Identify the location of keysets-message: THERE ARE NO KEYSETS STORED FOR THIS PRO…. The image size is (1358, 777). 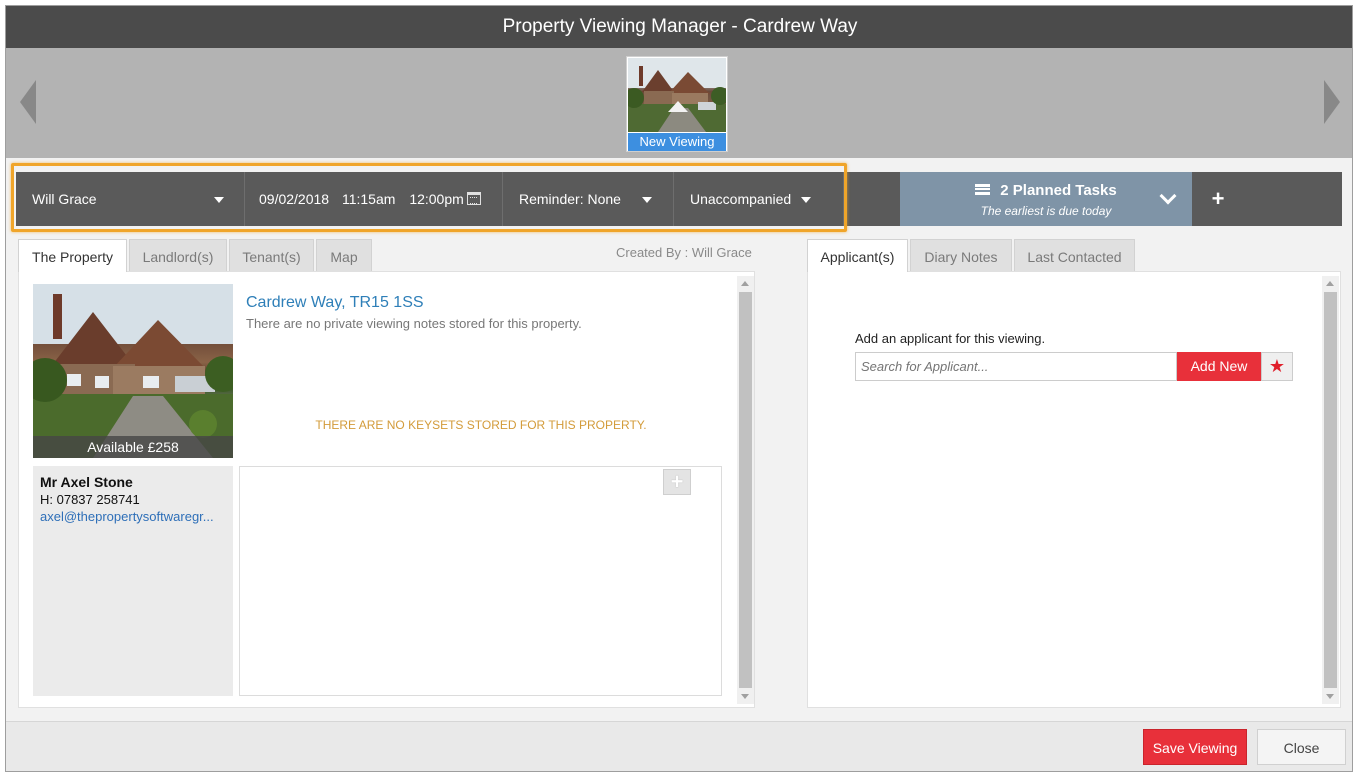
(481, 425).